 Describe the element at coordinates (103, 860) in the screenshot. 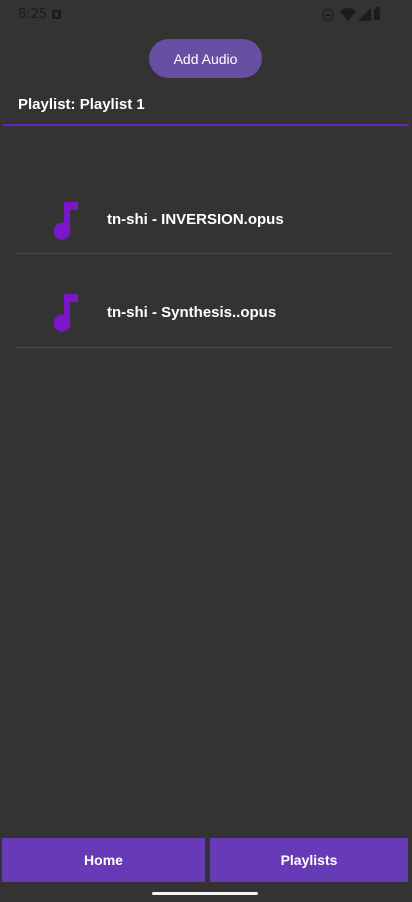

I see `nav-home-button: Home` at that location.